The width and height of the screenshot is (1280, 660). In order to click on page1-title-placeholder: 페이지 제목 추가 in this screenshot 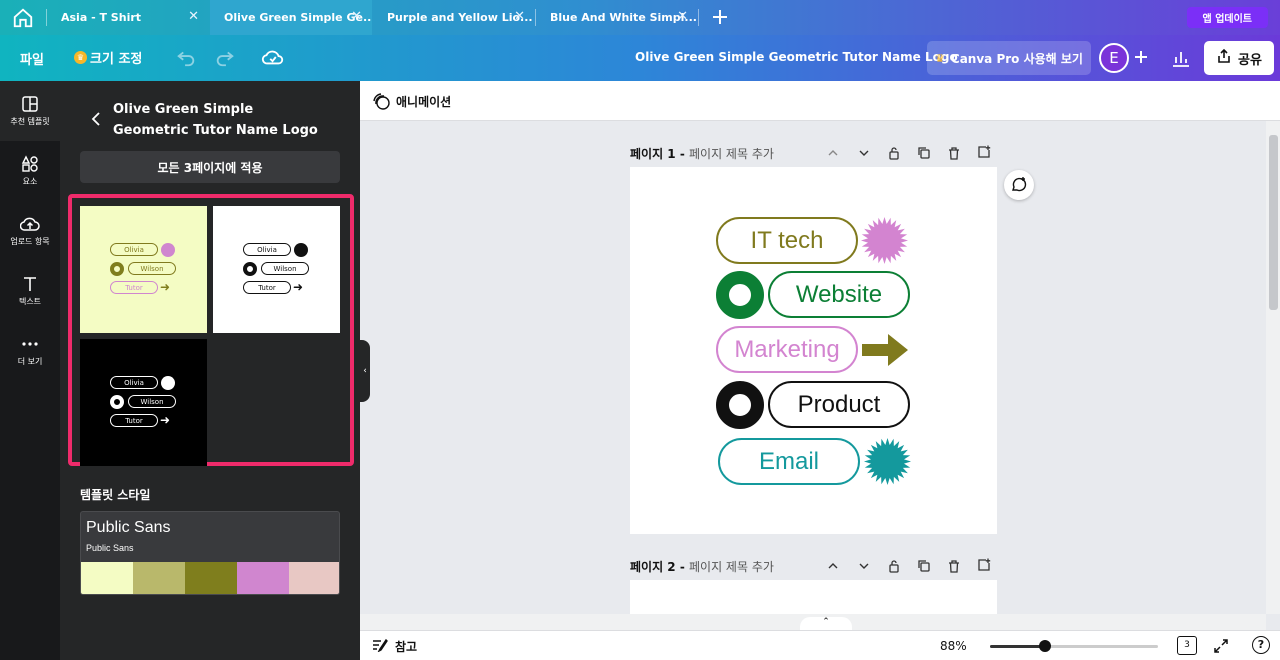, I will do `click(731, 154)`.